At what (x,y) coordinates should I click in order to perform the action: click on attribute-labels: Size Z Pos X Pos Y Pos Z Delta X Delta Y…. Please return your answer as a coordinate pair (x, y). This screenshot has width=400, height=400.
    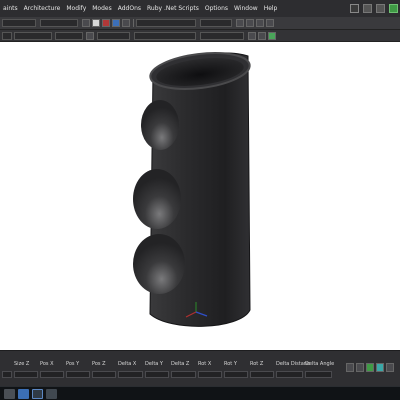
    Looking at the image, I should click on (172, 365).